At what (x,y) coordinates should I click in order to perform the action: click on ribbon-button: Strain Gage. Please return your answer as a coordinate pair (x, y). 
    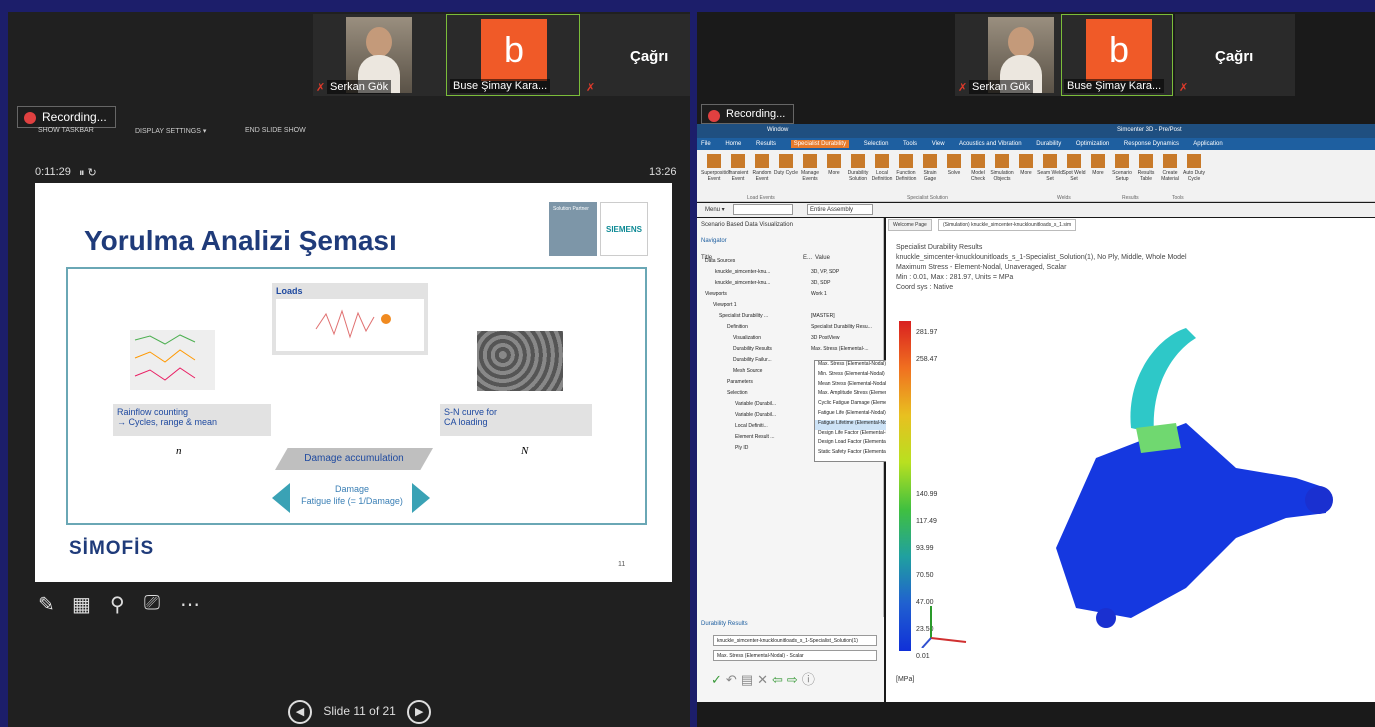
    Looking at the image, I should click on (930, 168).